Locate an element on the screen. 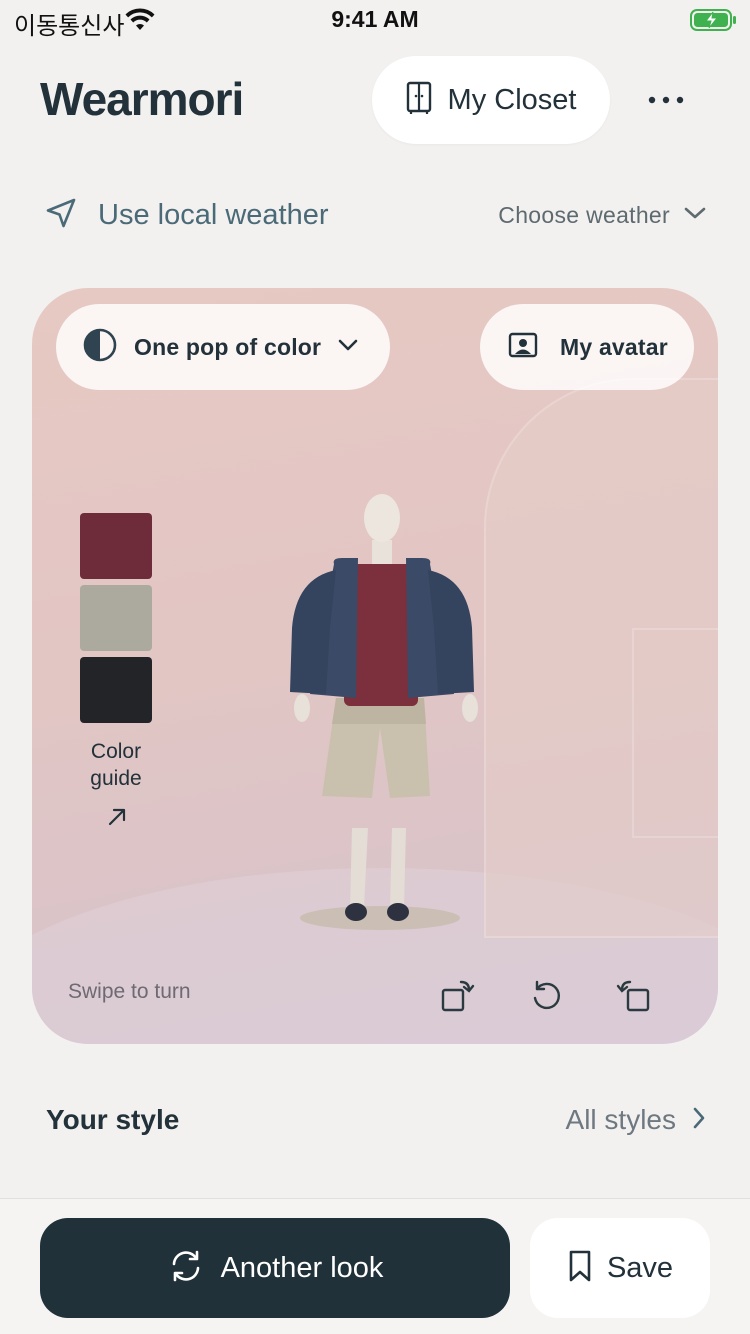 This screenshot has height=1334, width=750. more-options-button is located at coordinates (666, 100).